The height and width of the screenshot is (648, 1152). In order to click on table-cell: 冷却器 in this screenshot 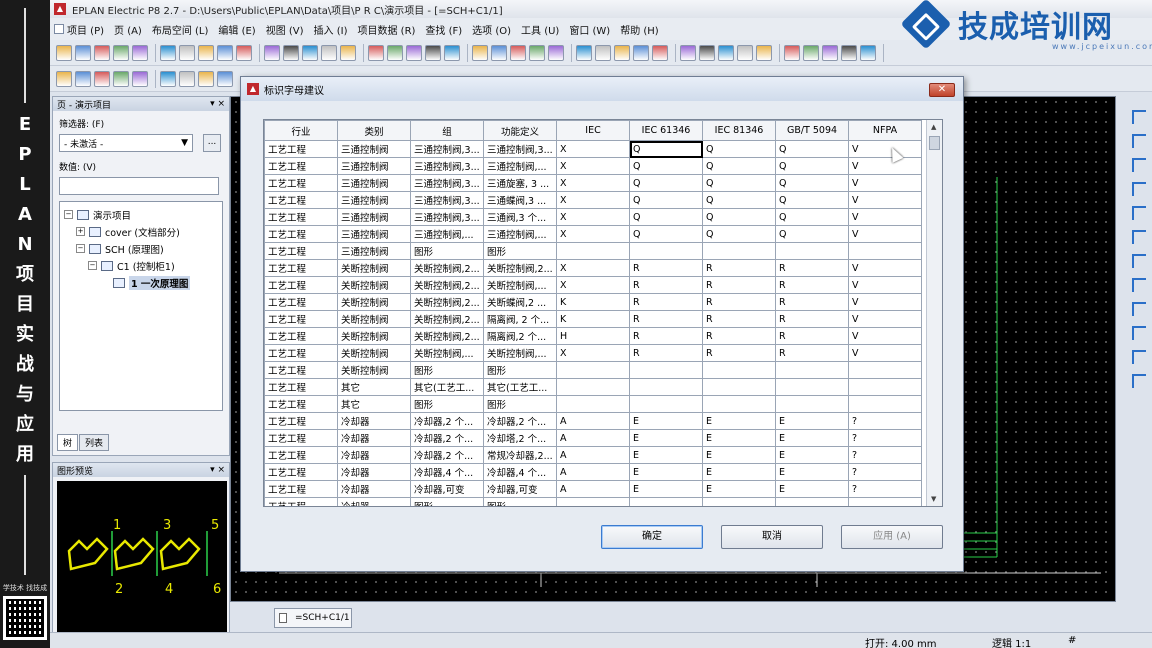, I will do `click(374, 501)`.